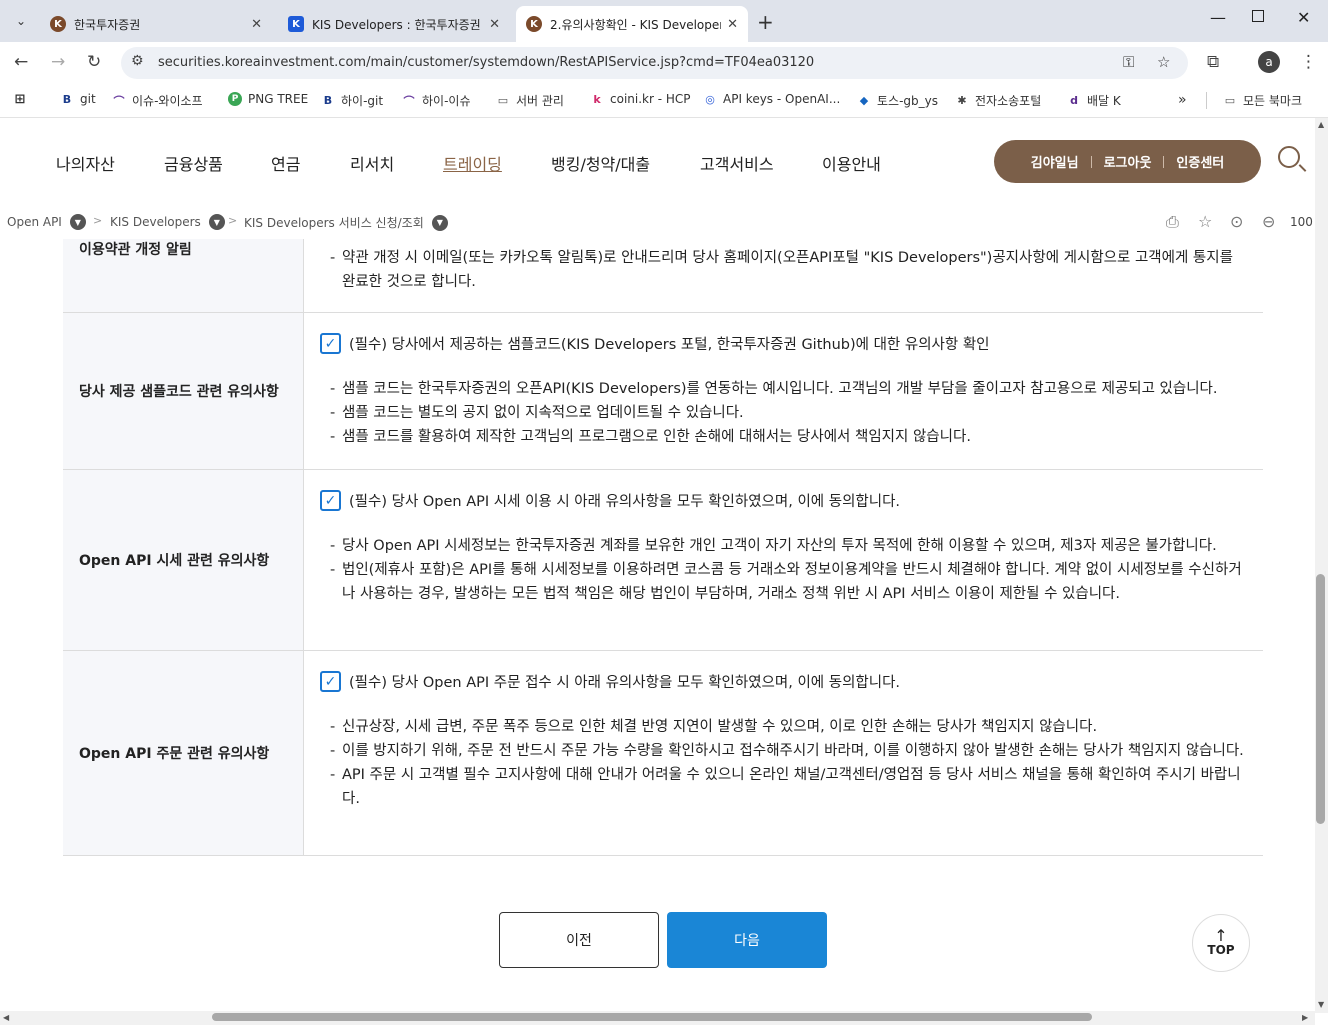 The height and width of the screenshot is (1025, 1328). What do you see at coordinates (503, 100) in the screenshot?
I see `folder-icon: ▭` at bounding box center [503, 100].